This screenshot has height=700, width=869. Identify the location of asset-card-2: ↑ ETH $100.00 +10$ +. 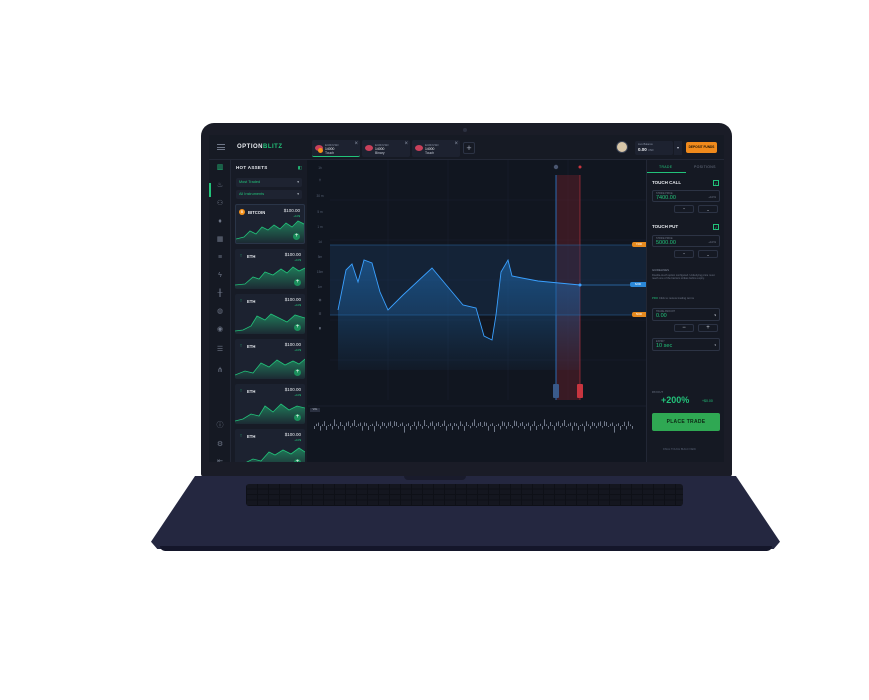
(270, 314).